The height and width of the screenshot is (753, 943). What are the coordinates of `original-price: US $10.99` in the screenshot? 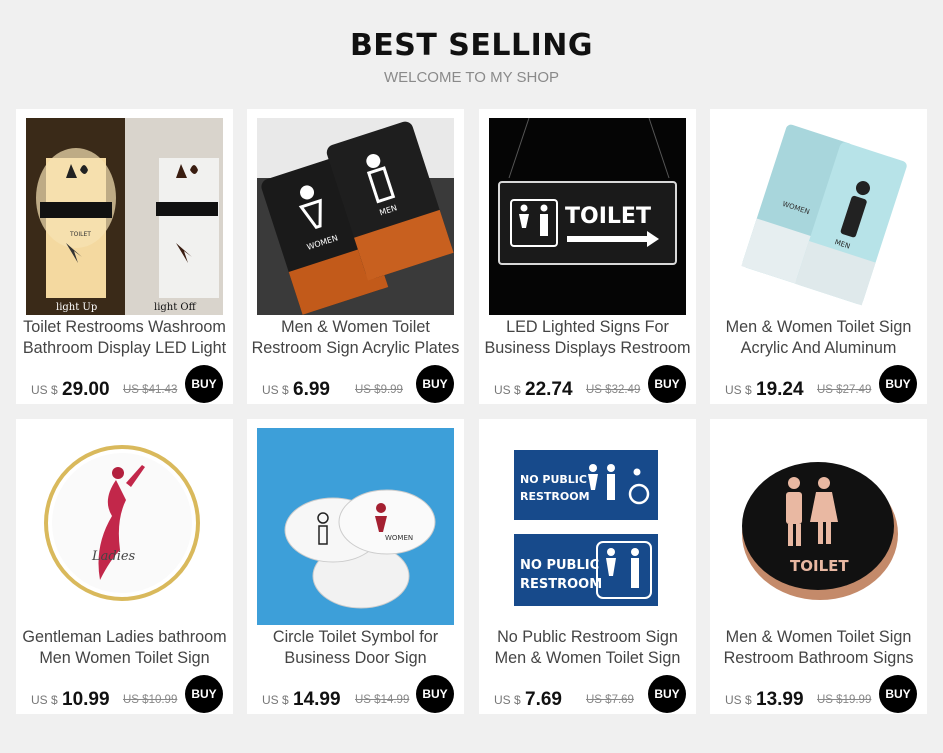 It's located at (150, 700).